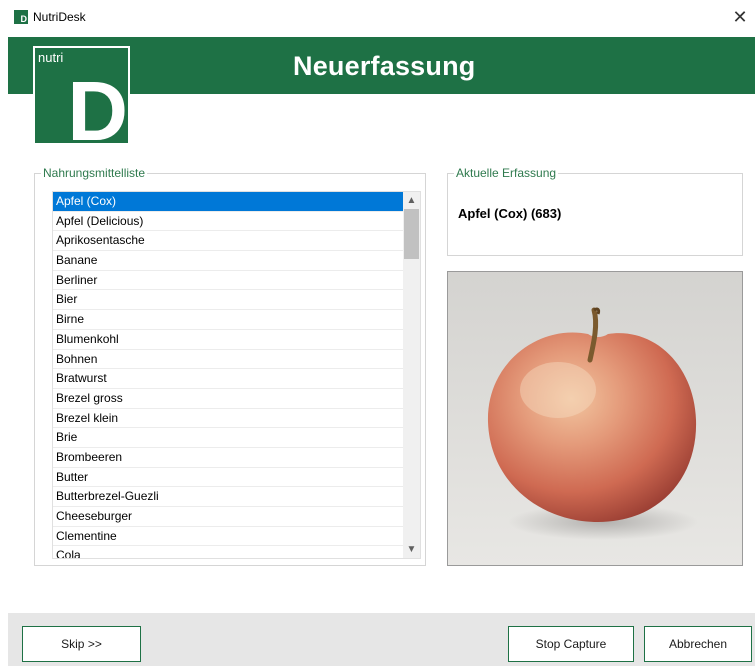 Image resolution: width=755 pixels, height=666 pixels. I want to click on current-capture-group: Aktuelle Erfassung Apfel (Cox) (683), so click(595, 211).